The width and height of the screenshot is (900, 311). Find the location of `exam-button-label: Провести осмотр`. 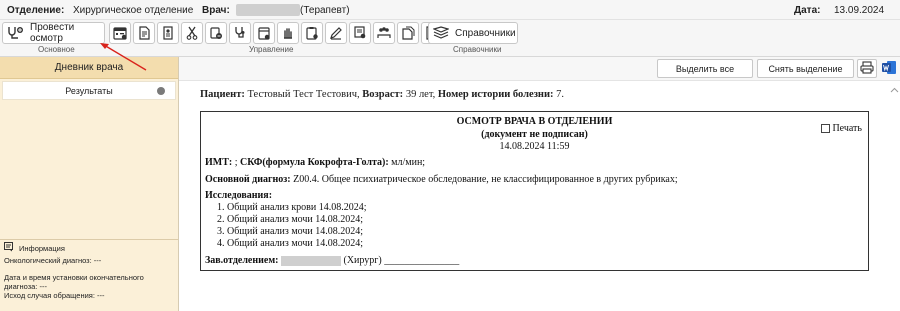

exam-button-label: Провести осмотр is located at coordinates (52, 33).